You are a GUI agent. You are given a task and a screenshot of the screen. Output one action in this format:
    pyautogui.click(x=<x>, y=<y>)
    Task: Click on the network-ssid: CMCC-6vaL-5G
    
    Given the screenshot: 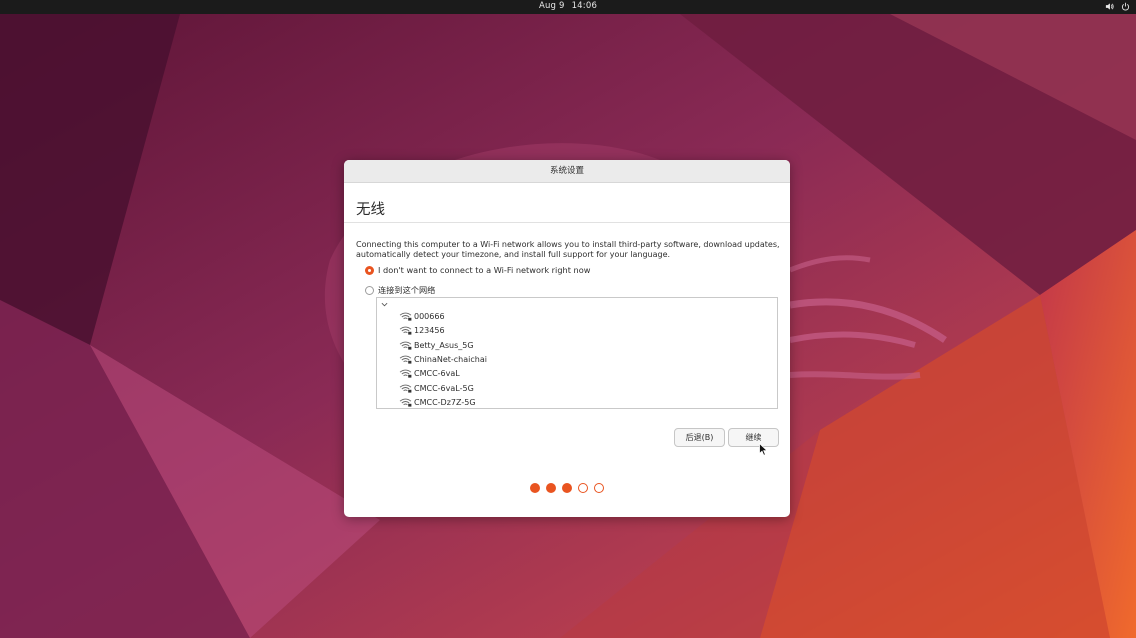 What is the action you would take?
    pyautogui.click(x=444, y=388)
    